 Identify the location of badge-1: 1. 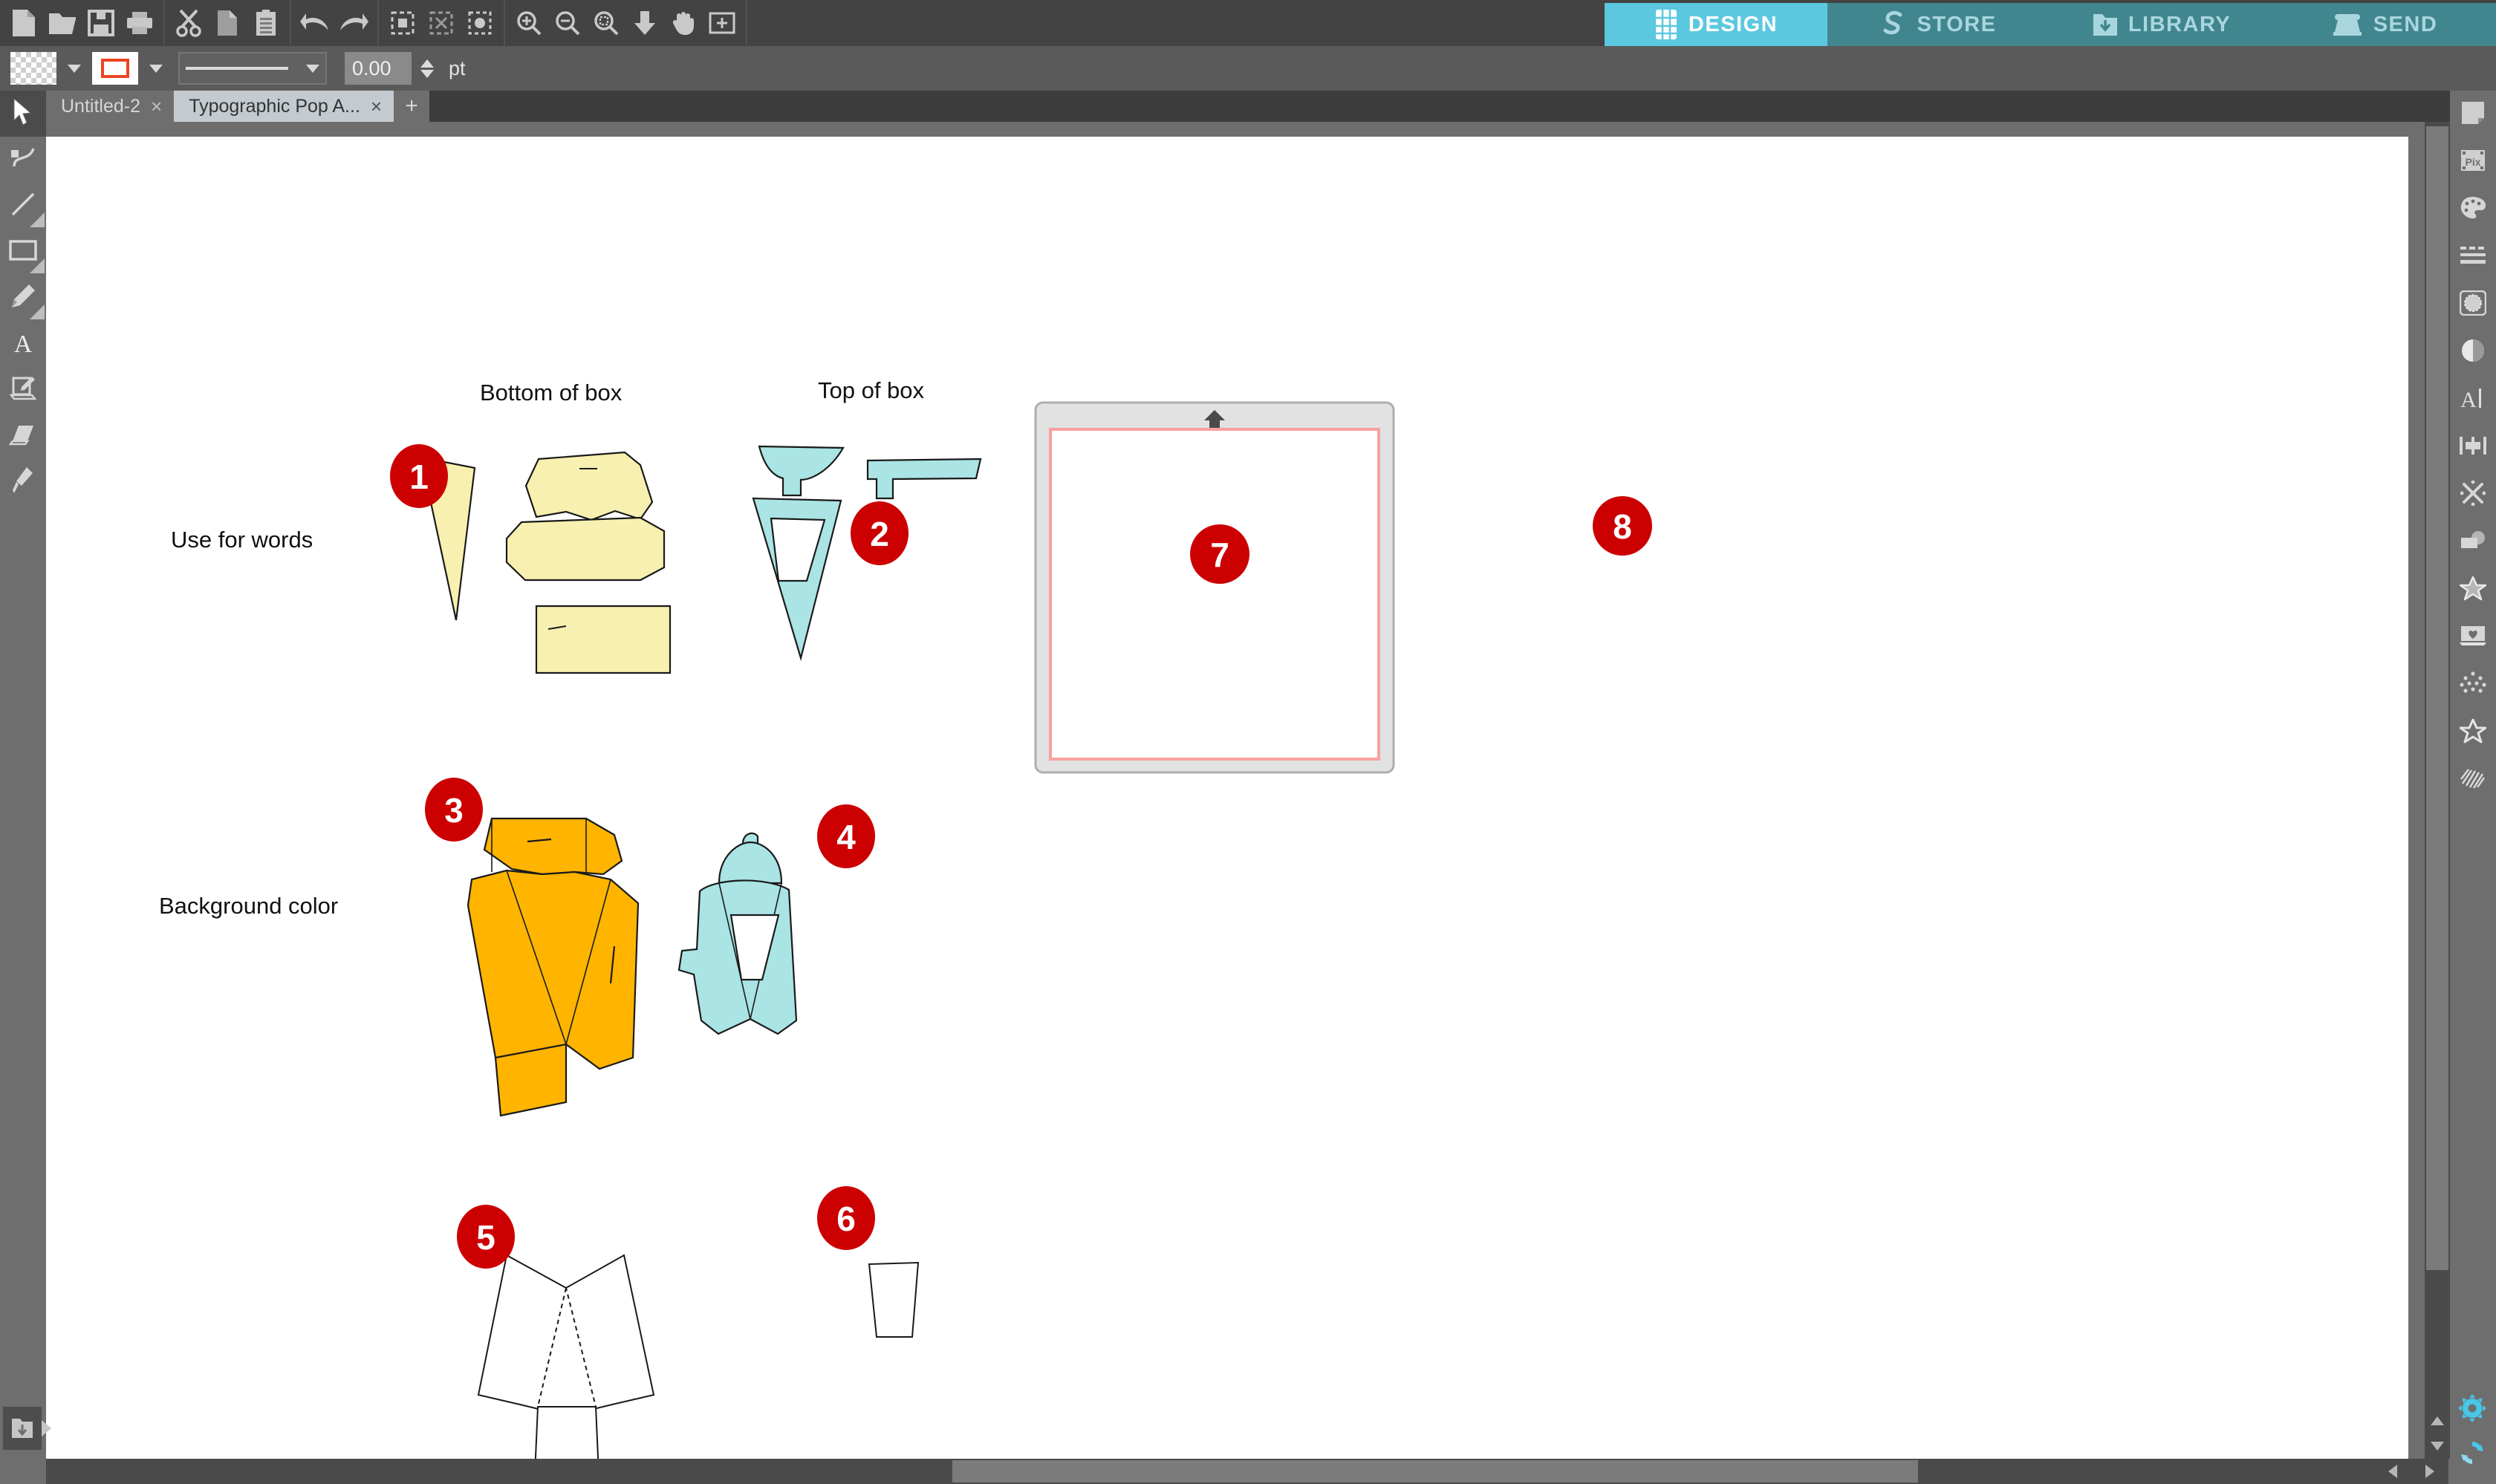
(419, 476).